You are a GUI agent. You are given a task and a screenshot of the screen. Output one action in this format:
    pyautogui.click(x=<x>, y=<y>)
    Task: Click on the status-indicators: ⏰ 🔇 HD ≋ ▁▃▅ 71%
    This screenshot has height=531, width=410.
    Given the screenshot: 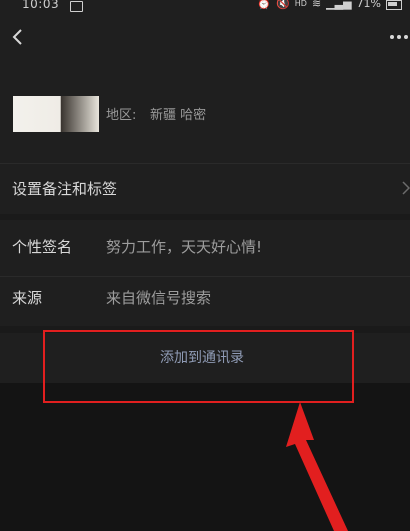 What is the action you would take?
    pyautogui.click(x=329, y=5)
    